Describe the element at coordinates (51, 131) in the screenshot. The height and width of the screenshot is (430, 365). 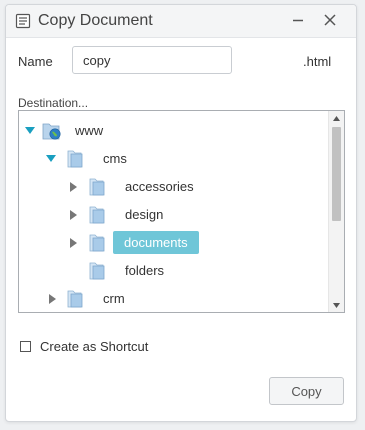
I see `globe-folder-icon` at that location.